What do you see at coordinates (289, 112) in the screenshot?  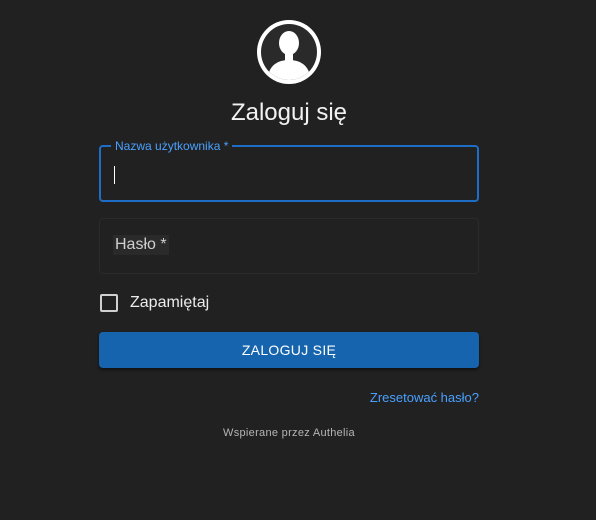 I see `page-title: Zaloguj się` at bounding box center [289, 112].